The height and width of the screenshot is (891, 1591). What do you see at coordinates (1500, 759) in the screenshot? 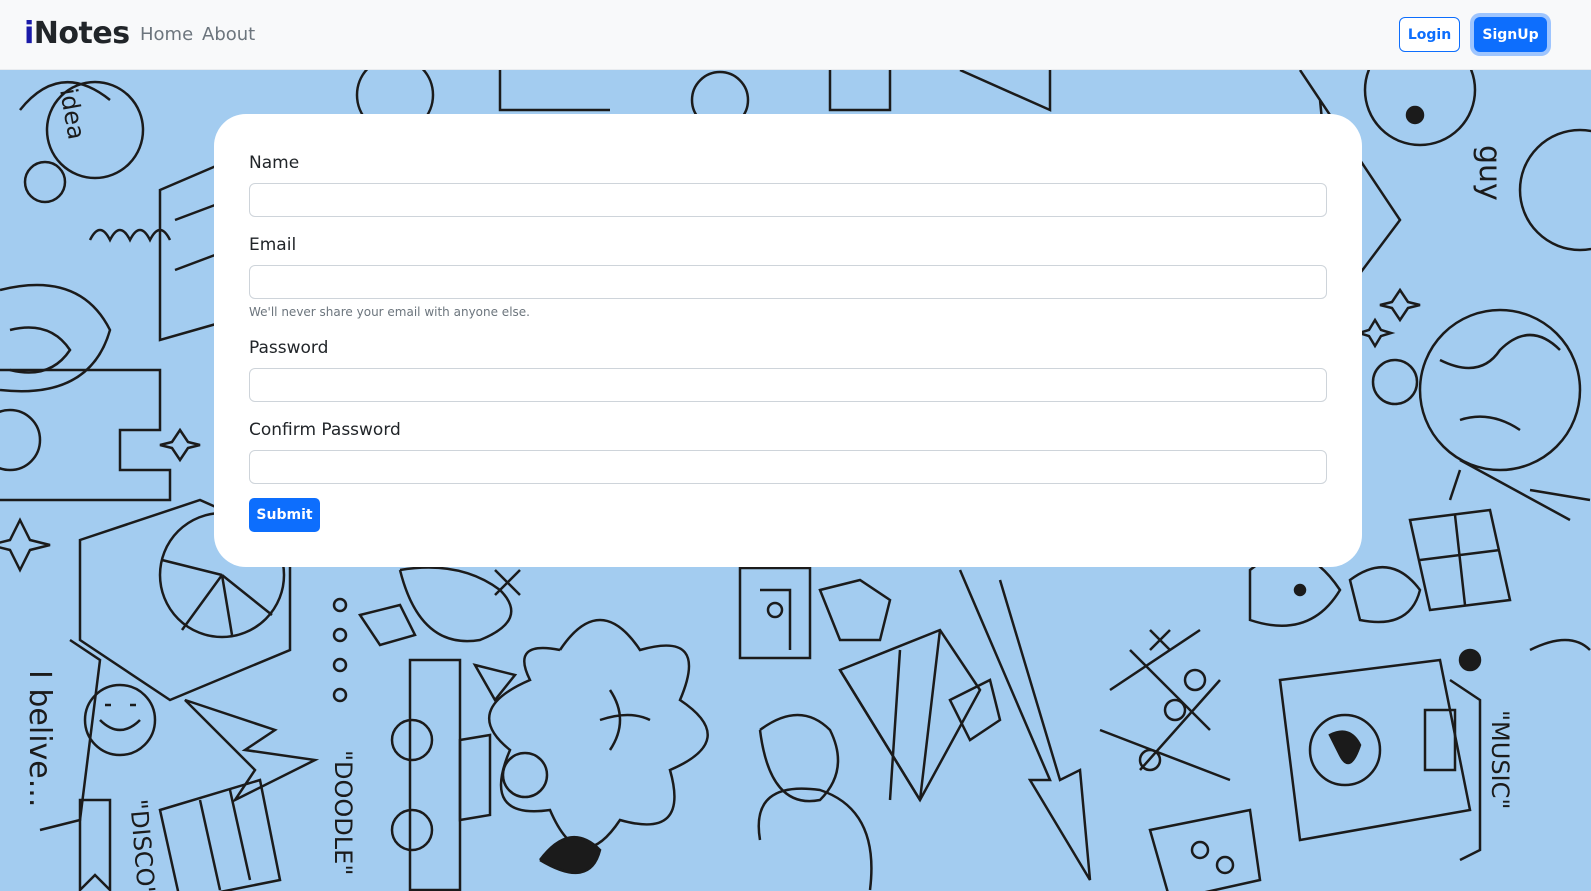
I see `svg-text: "MUSIC"` at bounding box center [1500, 759].